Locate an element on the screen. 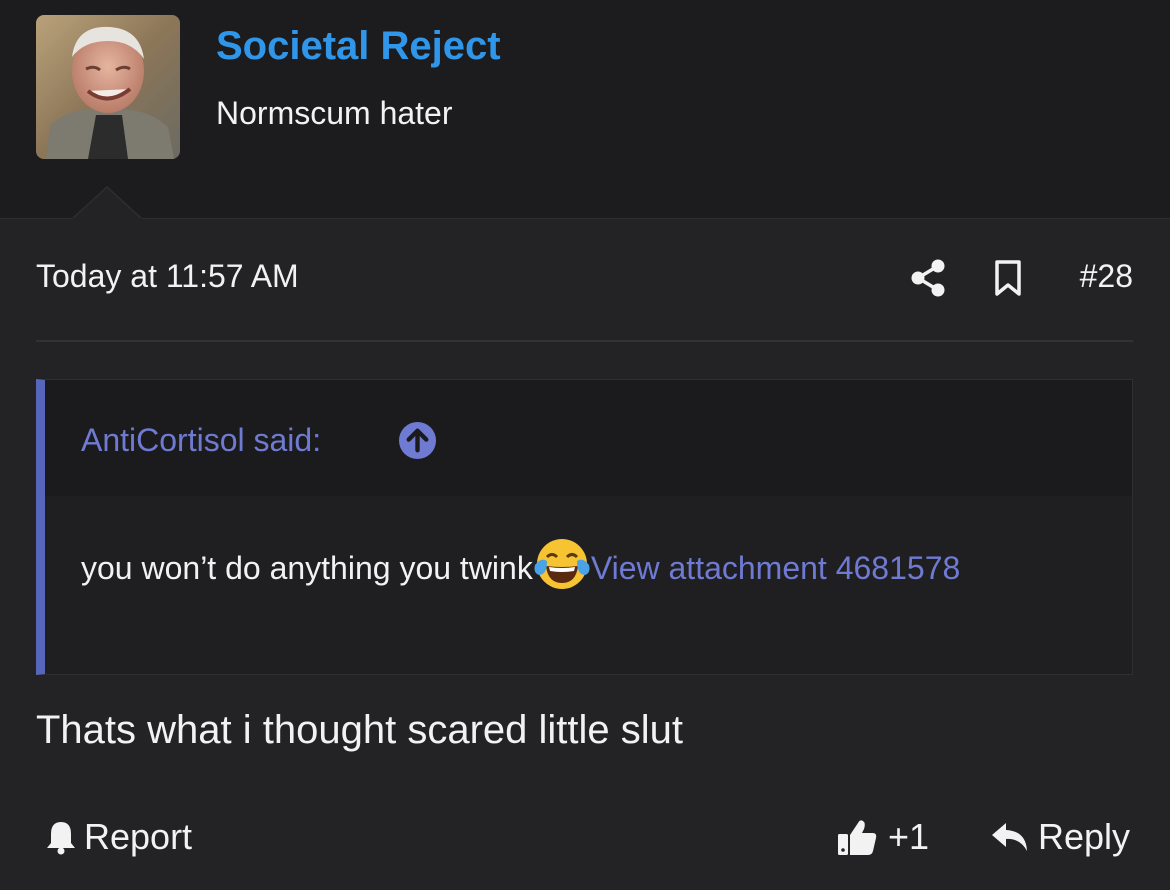 Image resolution: width=1170 pixels, height=890 pixels. attachment-link: View attachment 4681578 is located at coordinates (775, 568).